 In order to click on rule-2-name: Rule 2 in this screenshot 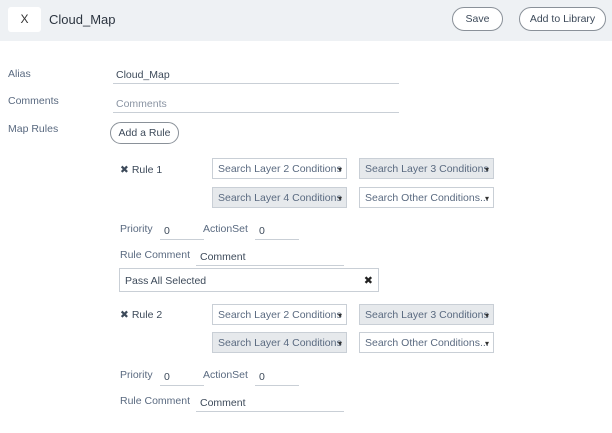, I will do `click(147, 315)`.